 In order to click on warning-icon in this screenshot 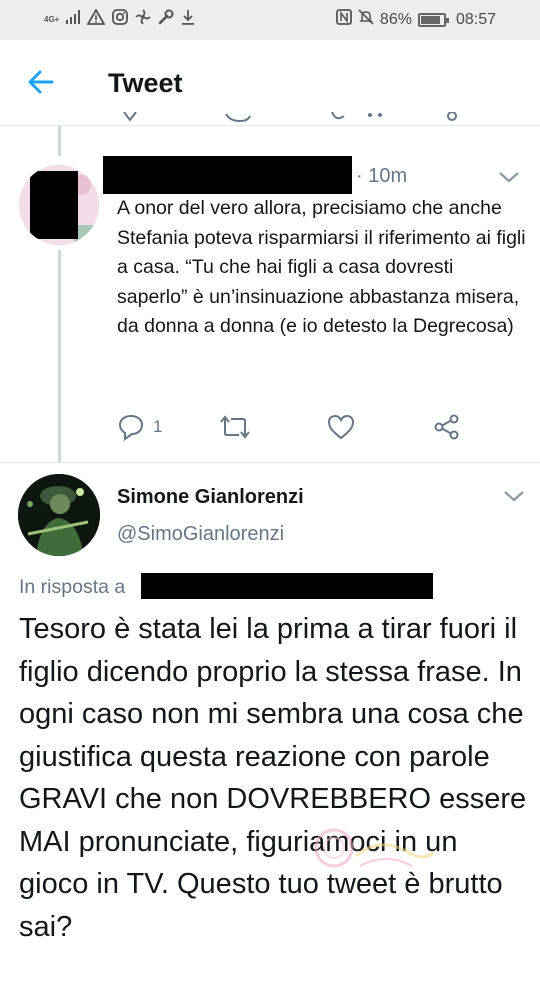, I will do `click(96, 19)`.